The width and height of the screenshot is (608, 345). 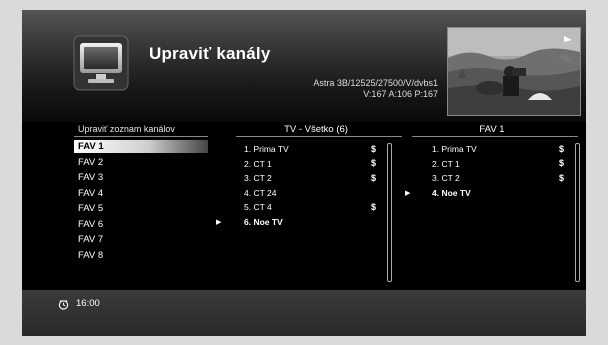 I want to click on channel-item: 4. CT 24, so click(x=260, y=193).